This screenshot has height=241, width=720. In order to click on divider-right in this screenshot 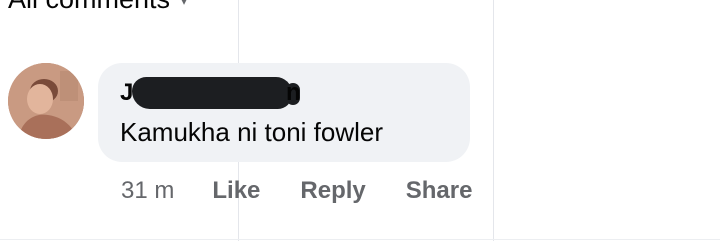, I will do `click(493, 120)`.